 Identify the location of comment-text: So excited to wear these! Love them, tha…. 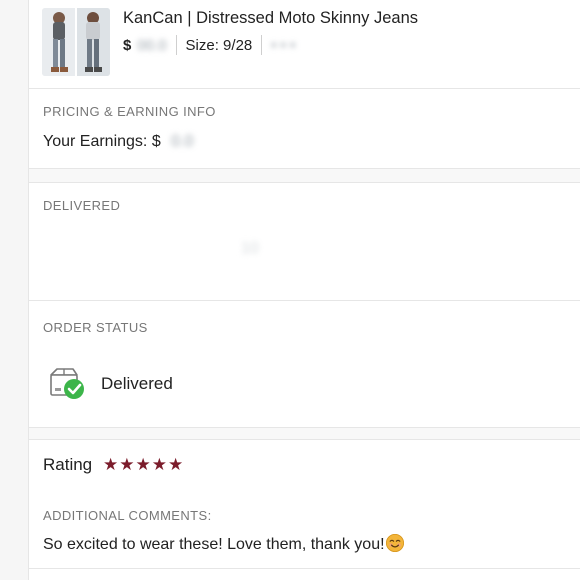
(214, 544).